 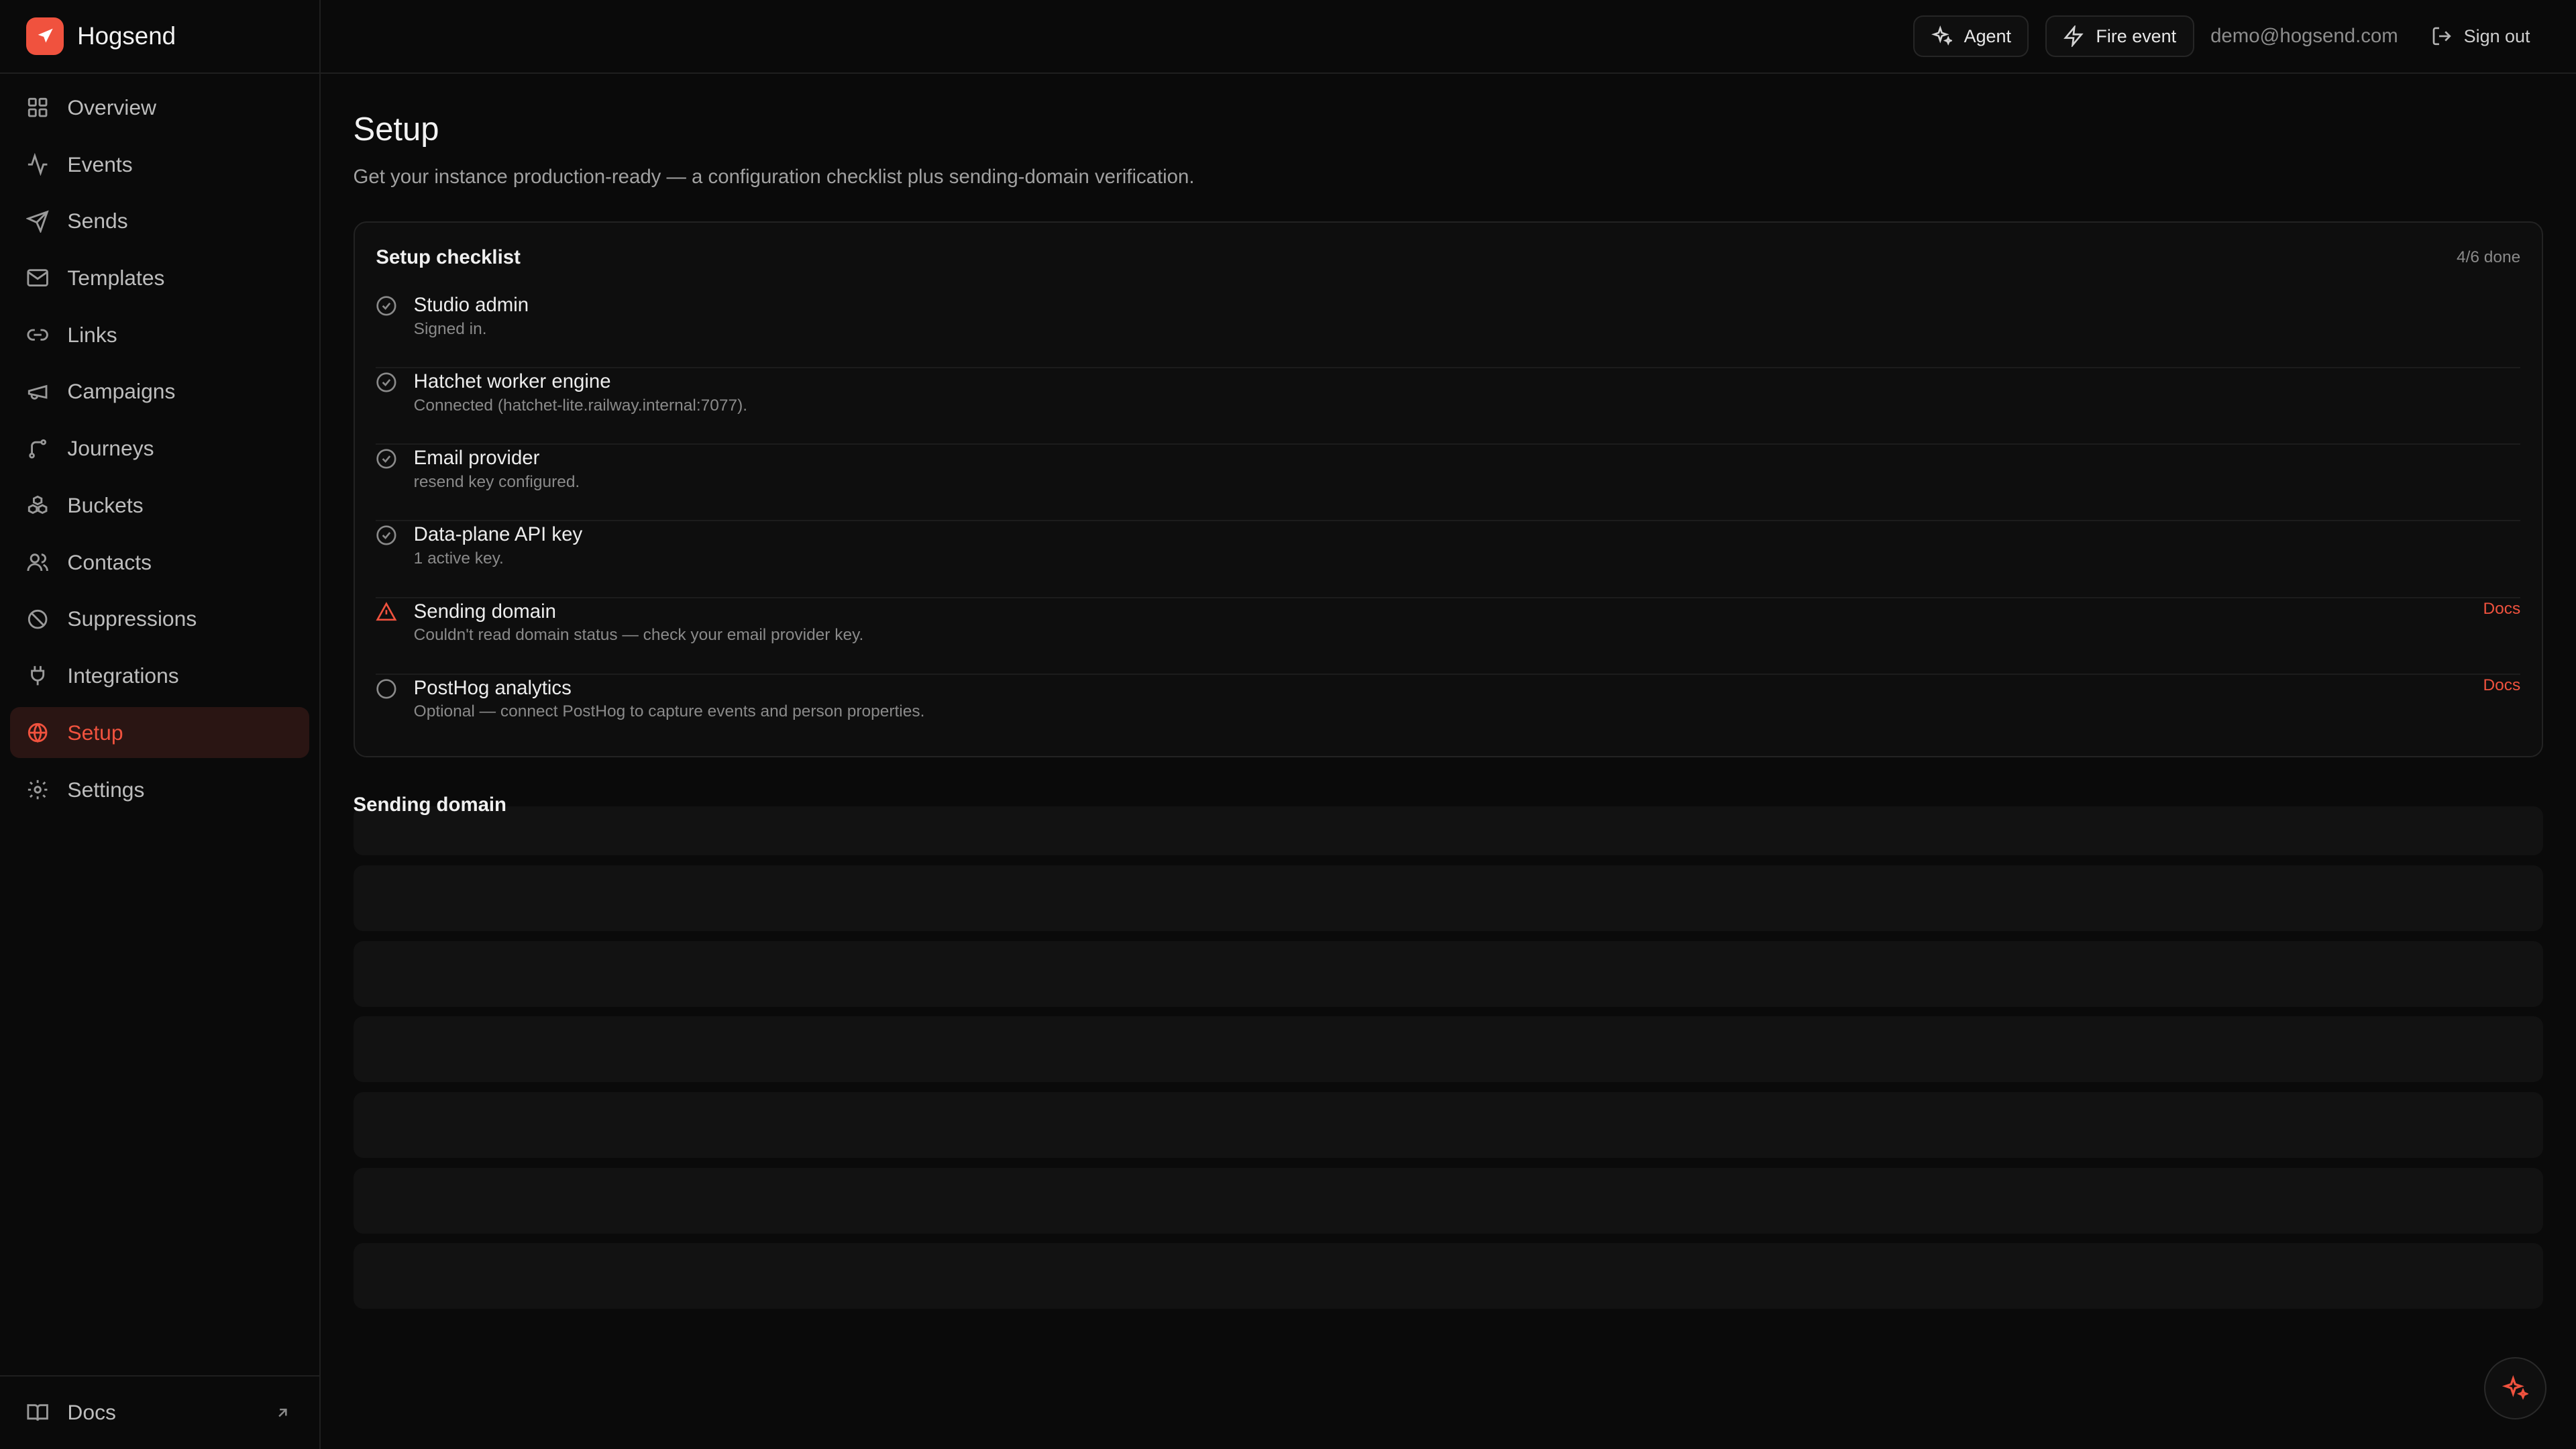 I want to click on sign-out-button: Sign out, so click(x=2480, y=36).